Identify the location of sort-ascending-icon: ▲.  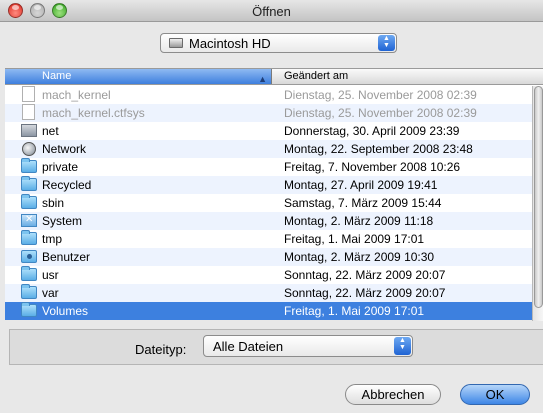
(262, 79).